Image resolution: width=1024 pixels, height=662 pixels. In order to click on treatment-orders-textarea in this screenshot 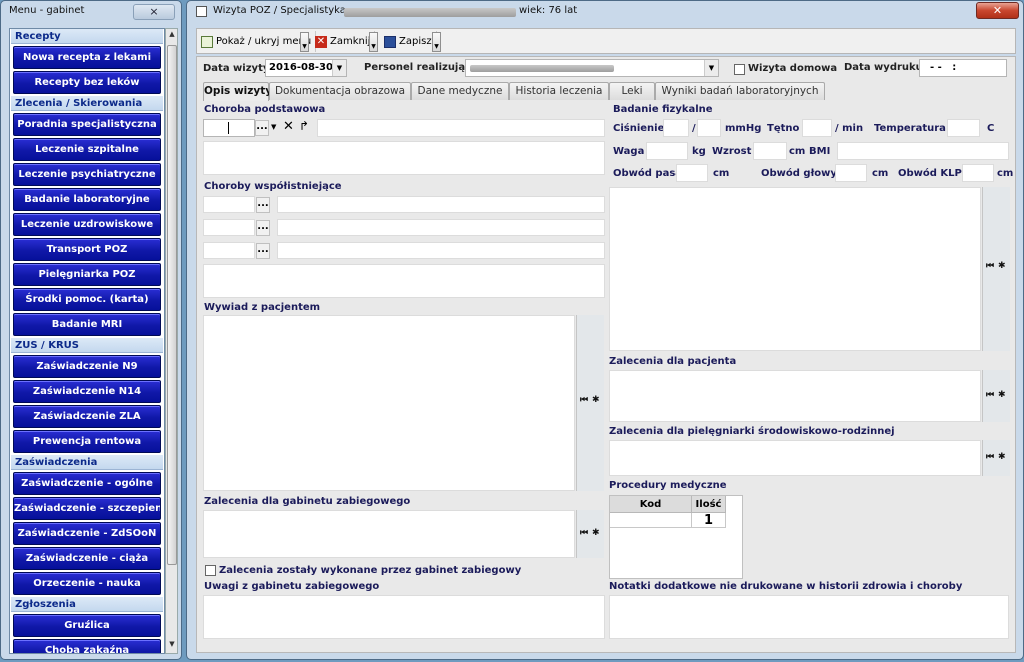, I will do `click(389, 534)`.